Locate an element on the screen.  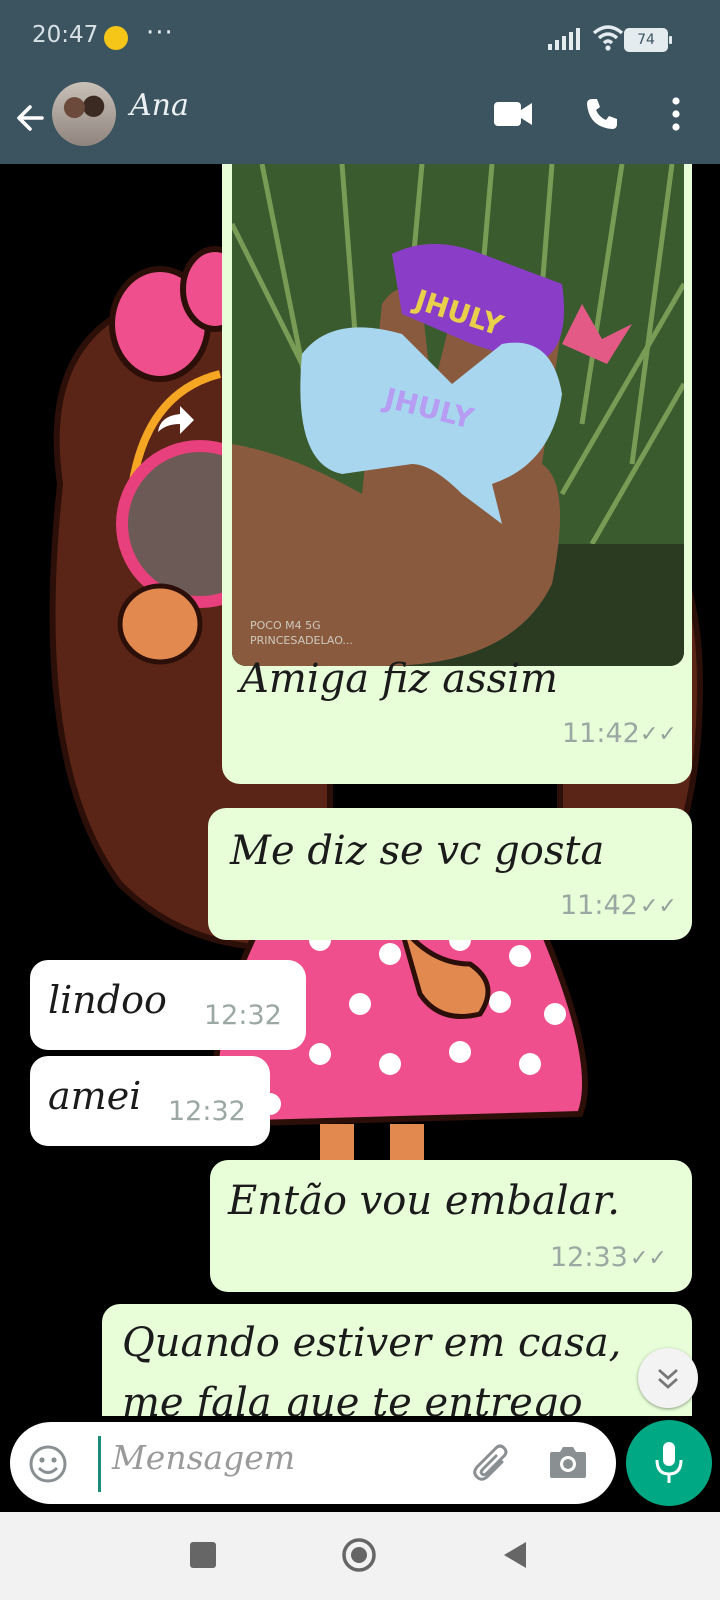
message-bubble-incoming: lindoo 12:32 is located at coordinates (168, 1005).